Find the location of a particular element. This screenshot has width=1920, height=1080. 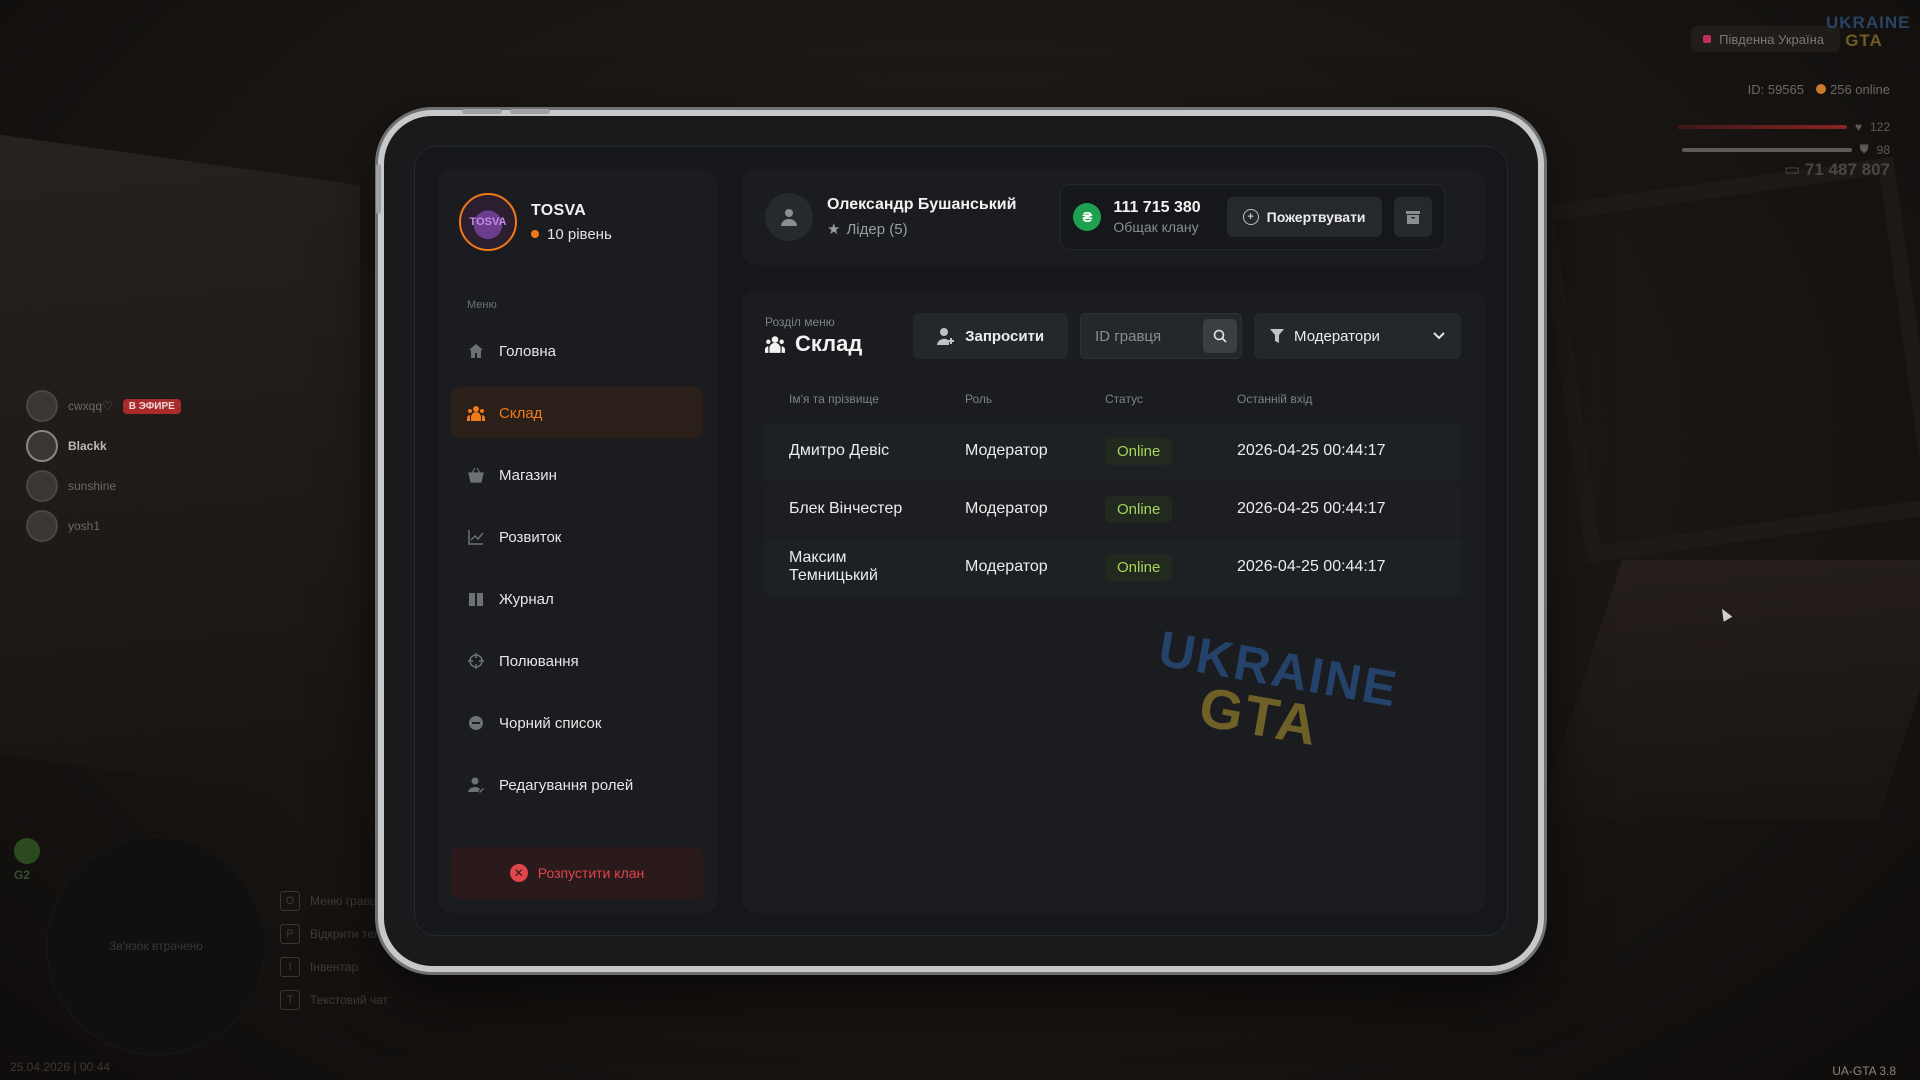

member-name: Максим Темницький is located at coordinates (833, 566).